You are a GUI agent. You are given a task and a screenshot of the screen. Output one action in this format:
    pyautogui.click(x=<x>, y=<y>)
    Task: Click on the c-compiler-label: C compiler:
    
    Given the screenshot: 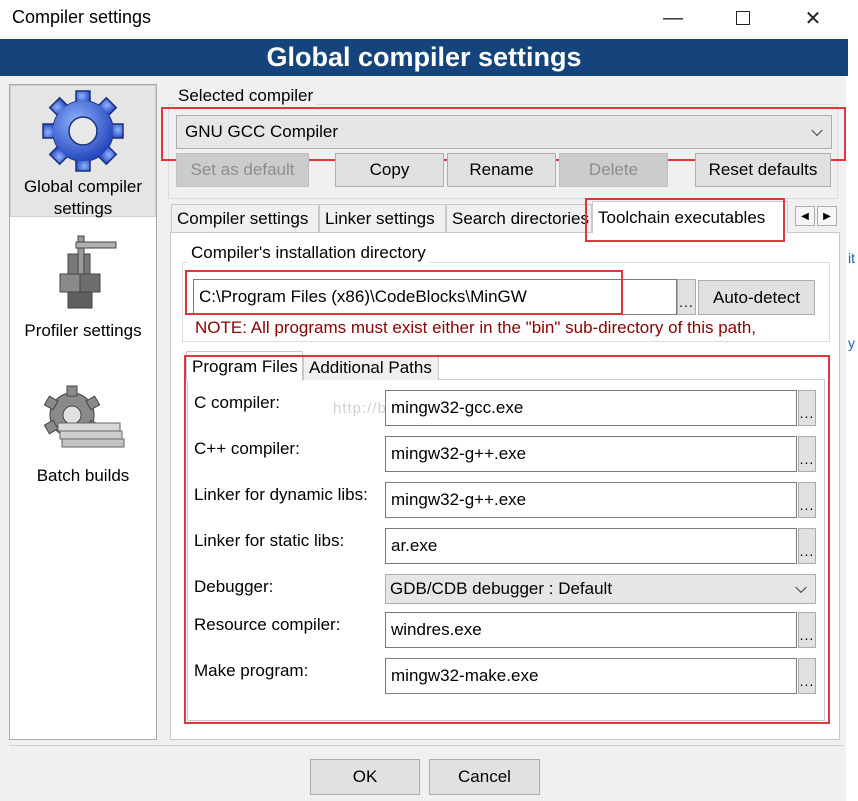 What is the action you would take?
    pyautogui.click(x=237, y=402)
    